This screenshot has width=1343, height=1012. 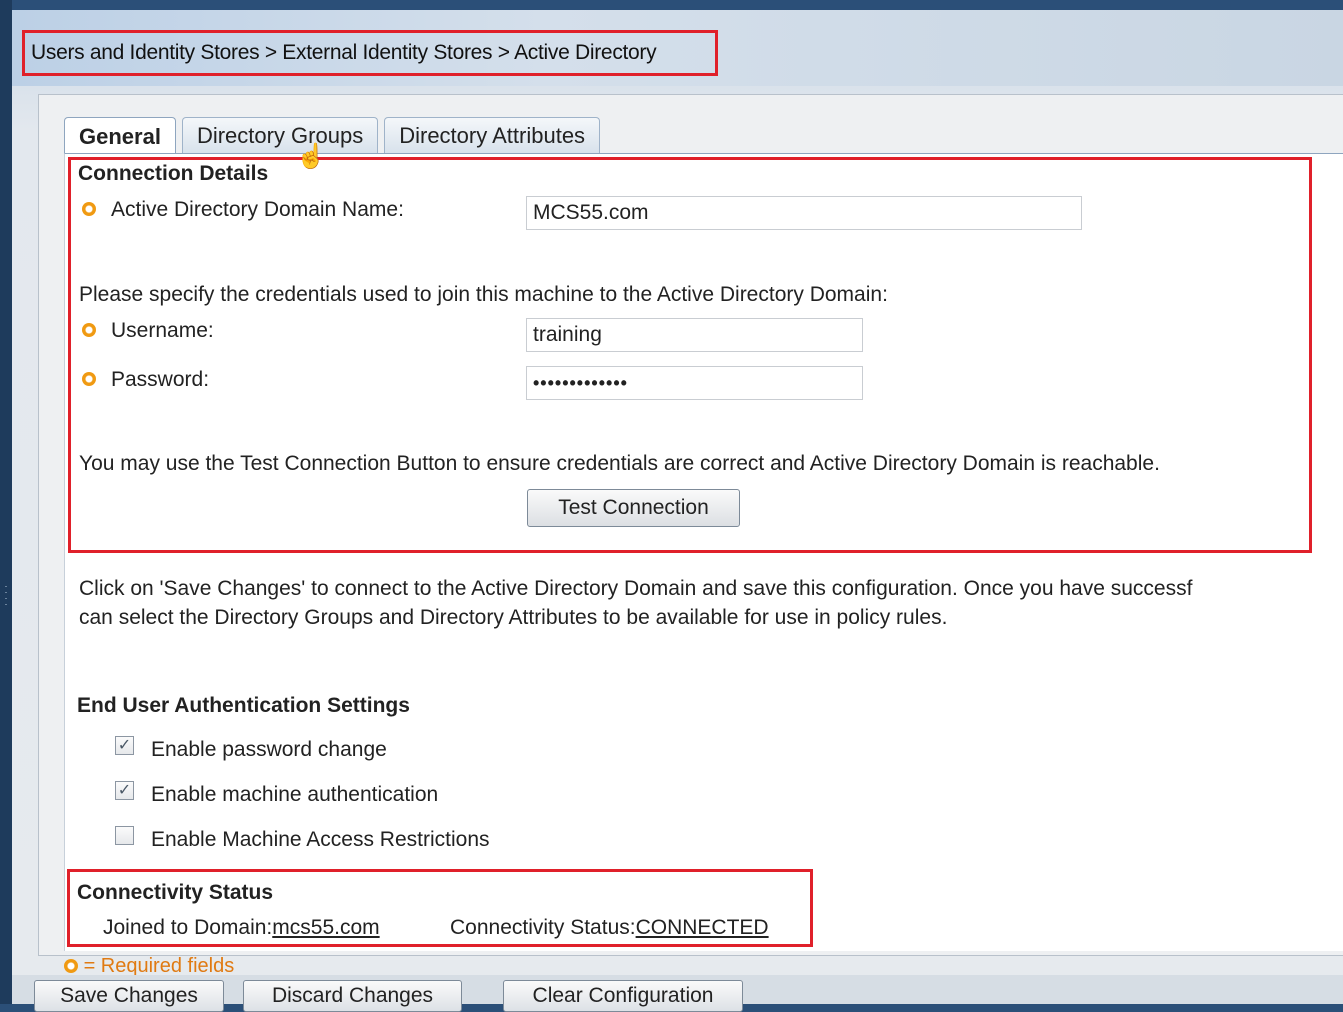 What do you see at coordinates (694, 335) in the screenshot?
I see `username-input` at bounding box center [694, 335].